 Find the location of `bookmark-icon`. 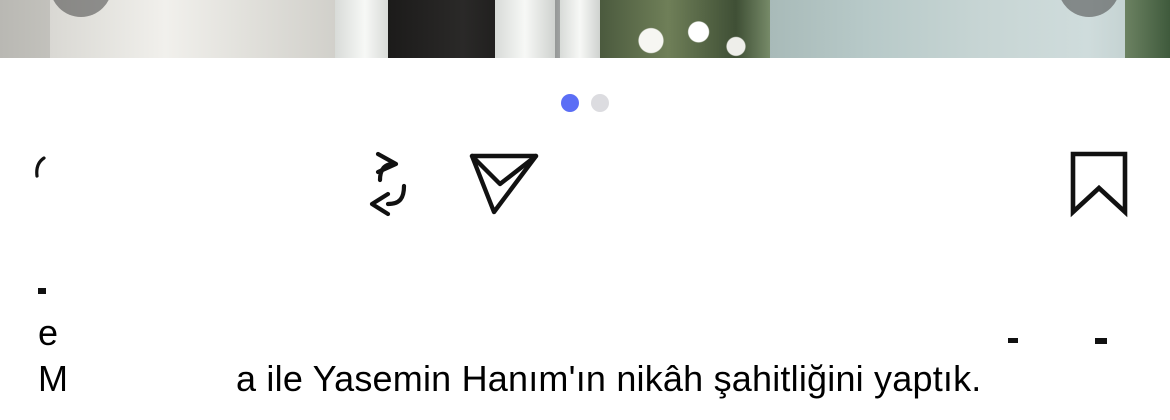

bookmark-icon is located at coordinates (1099, 185).